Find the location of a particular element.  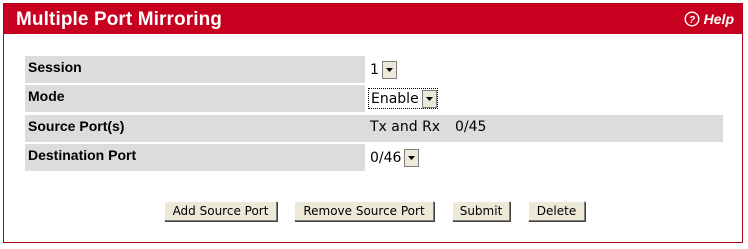

source-ports-label: Source Port(s) is located at coordinates (195, 128).